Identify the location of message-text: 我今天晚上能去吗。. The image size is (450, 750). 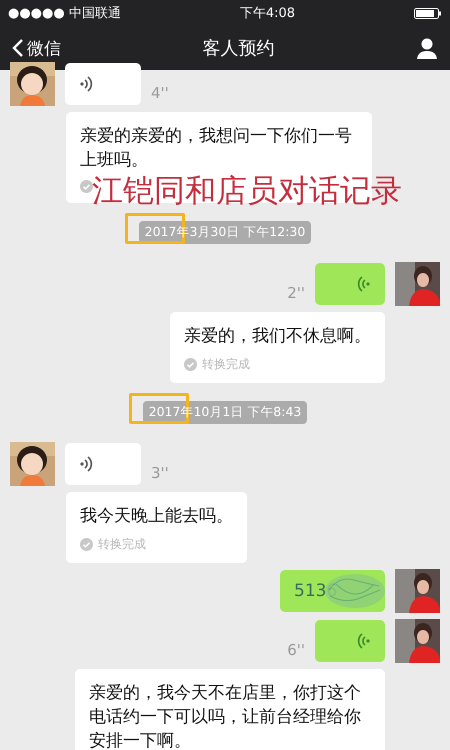
(156, 516).